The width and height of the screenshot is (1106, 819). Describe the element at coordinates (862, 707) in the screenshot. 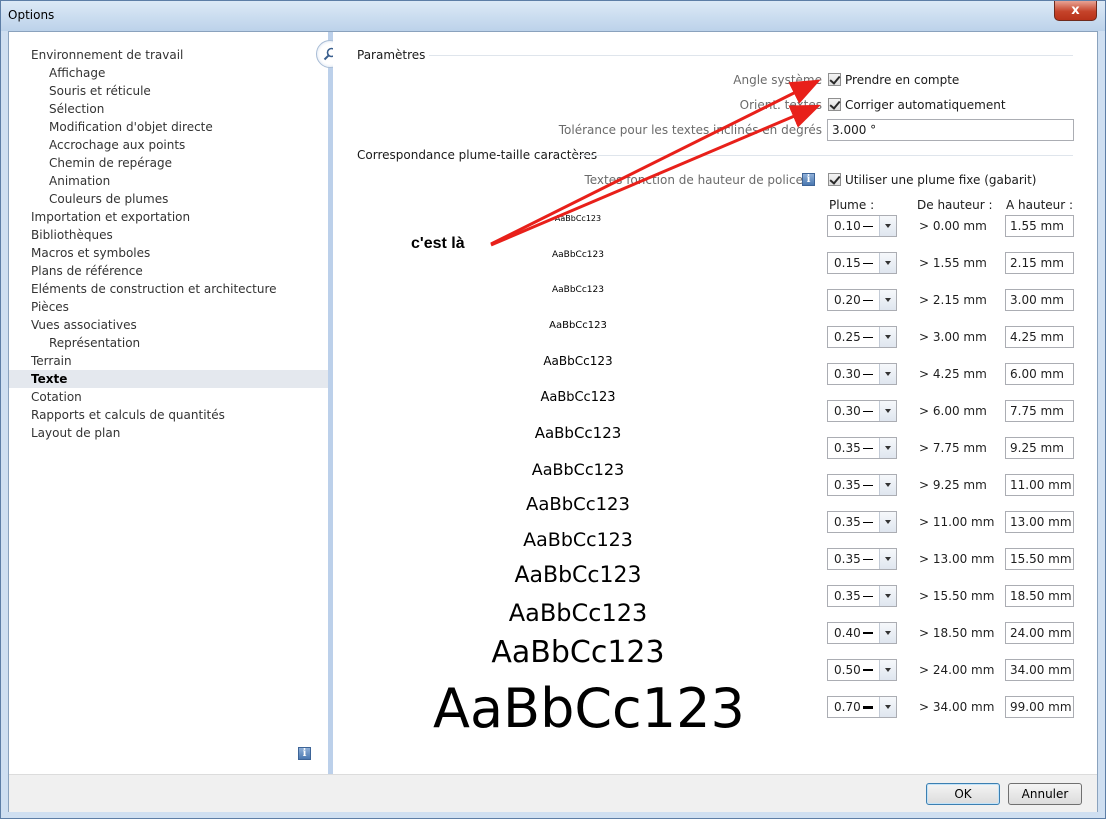

I see `pen-select: 0.70` at that location.